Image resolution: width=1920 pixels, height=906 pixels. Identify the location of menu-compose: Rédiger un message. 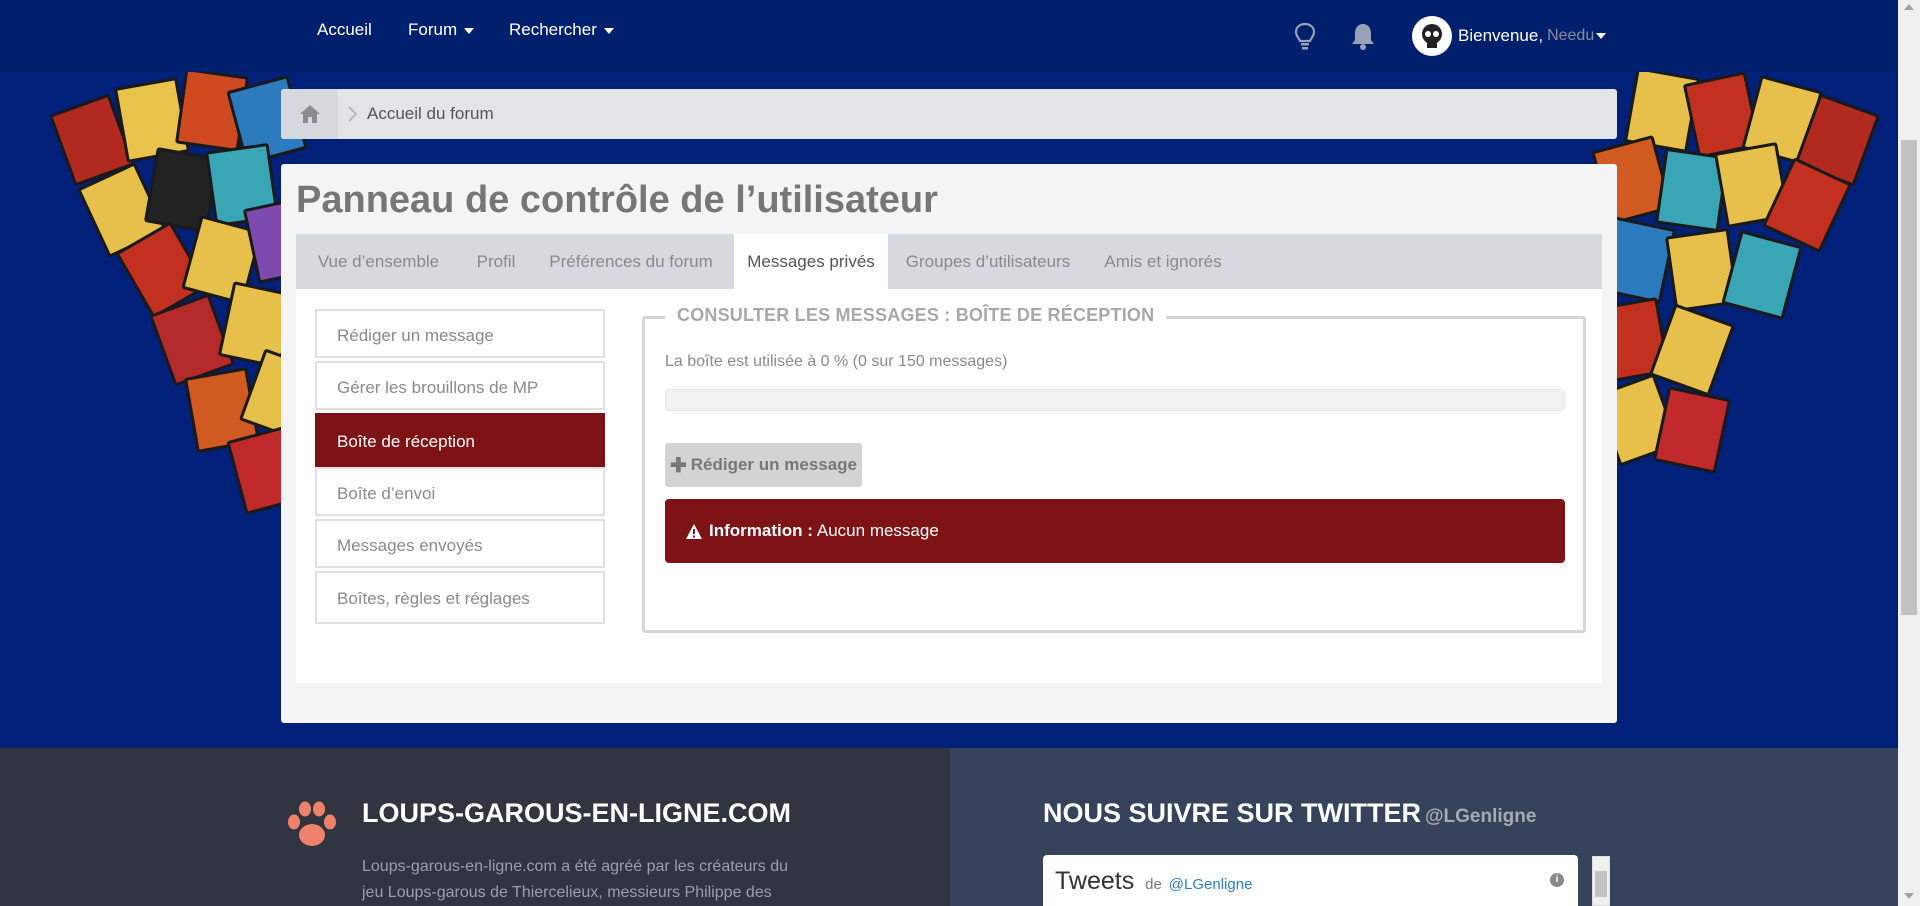
(460, 333).